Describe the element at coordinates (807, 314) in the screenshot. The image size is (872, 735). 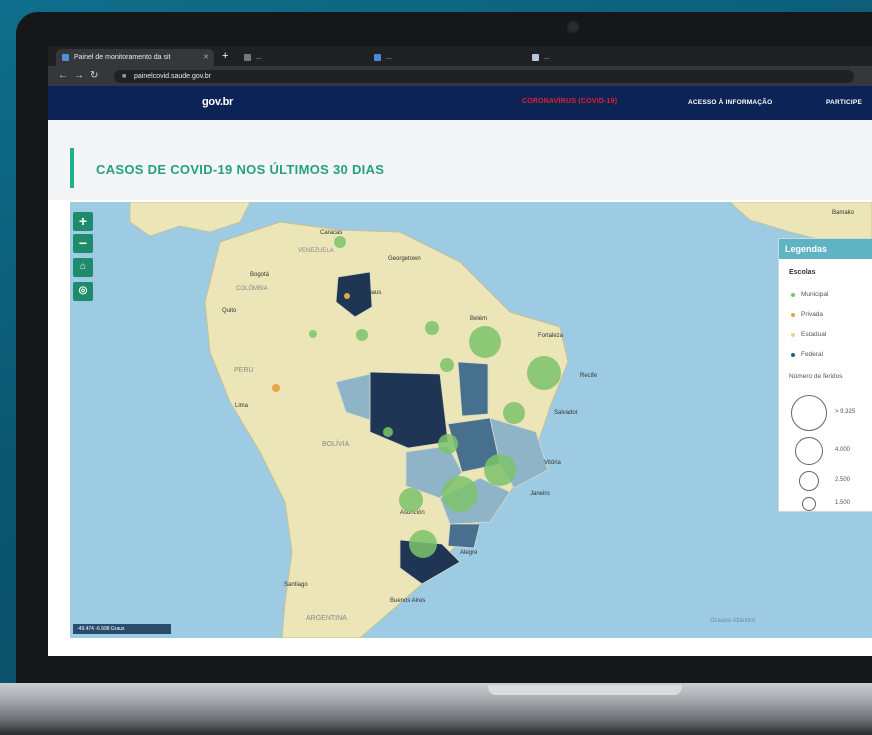
I see `legend-item-privada: Privada` at that location.